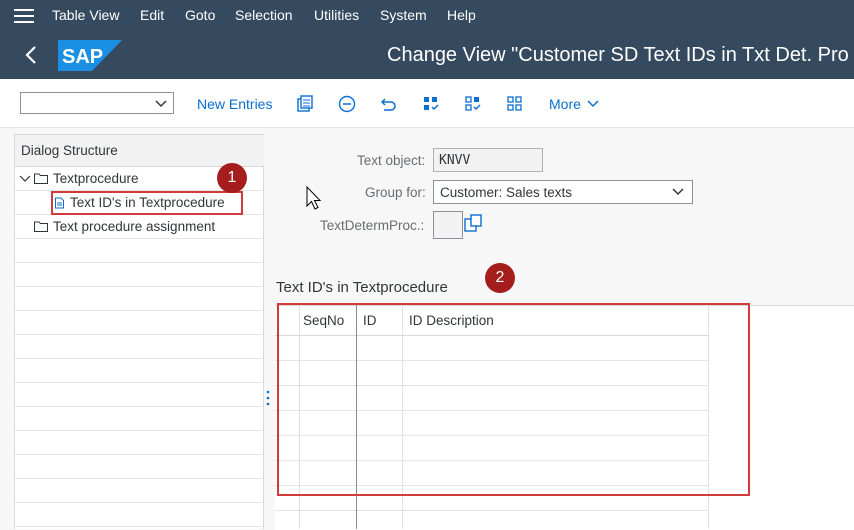  I want to click on deselect-all-icon, so click(515, 104).